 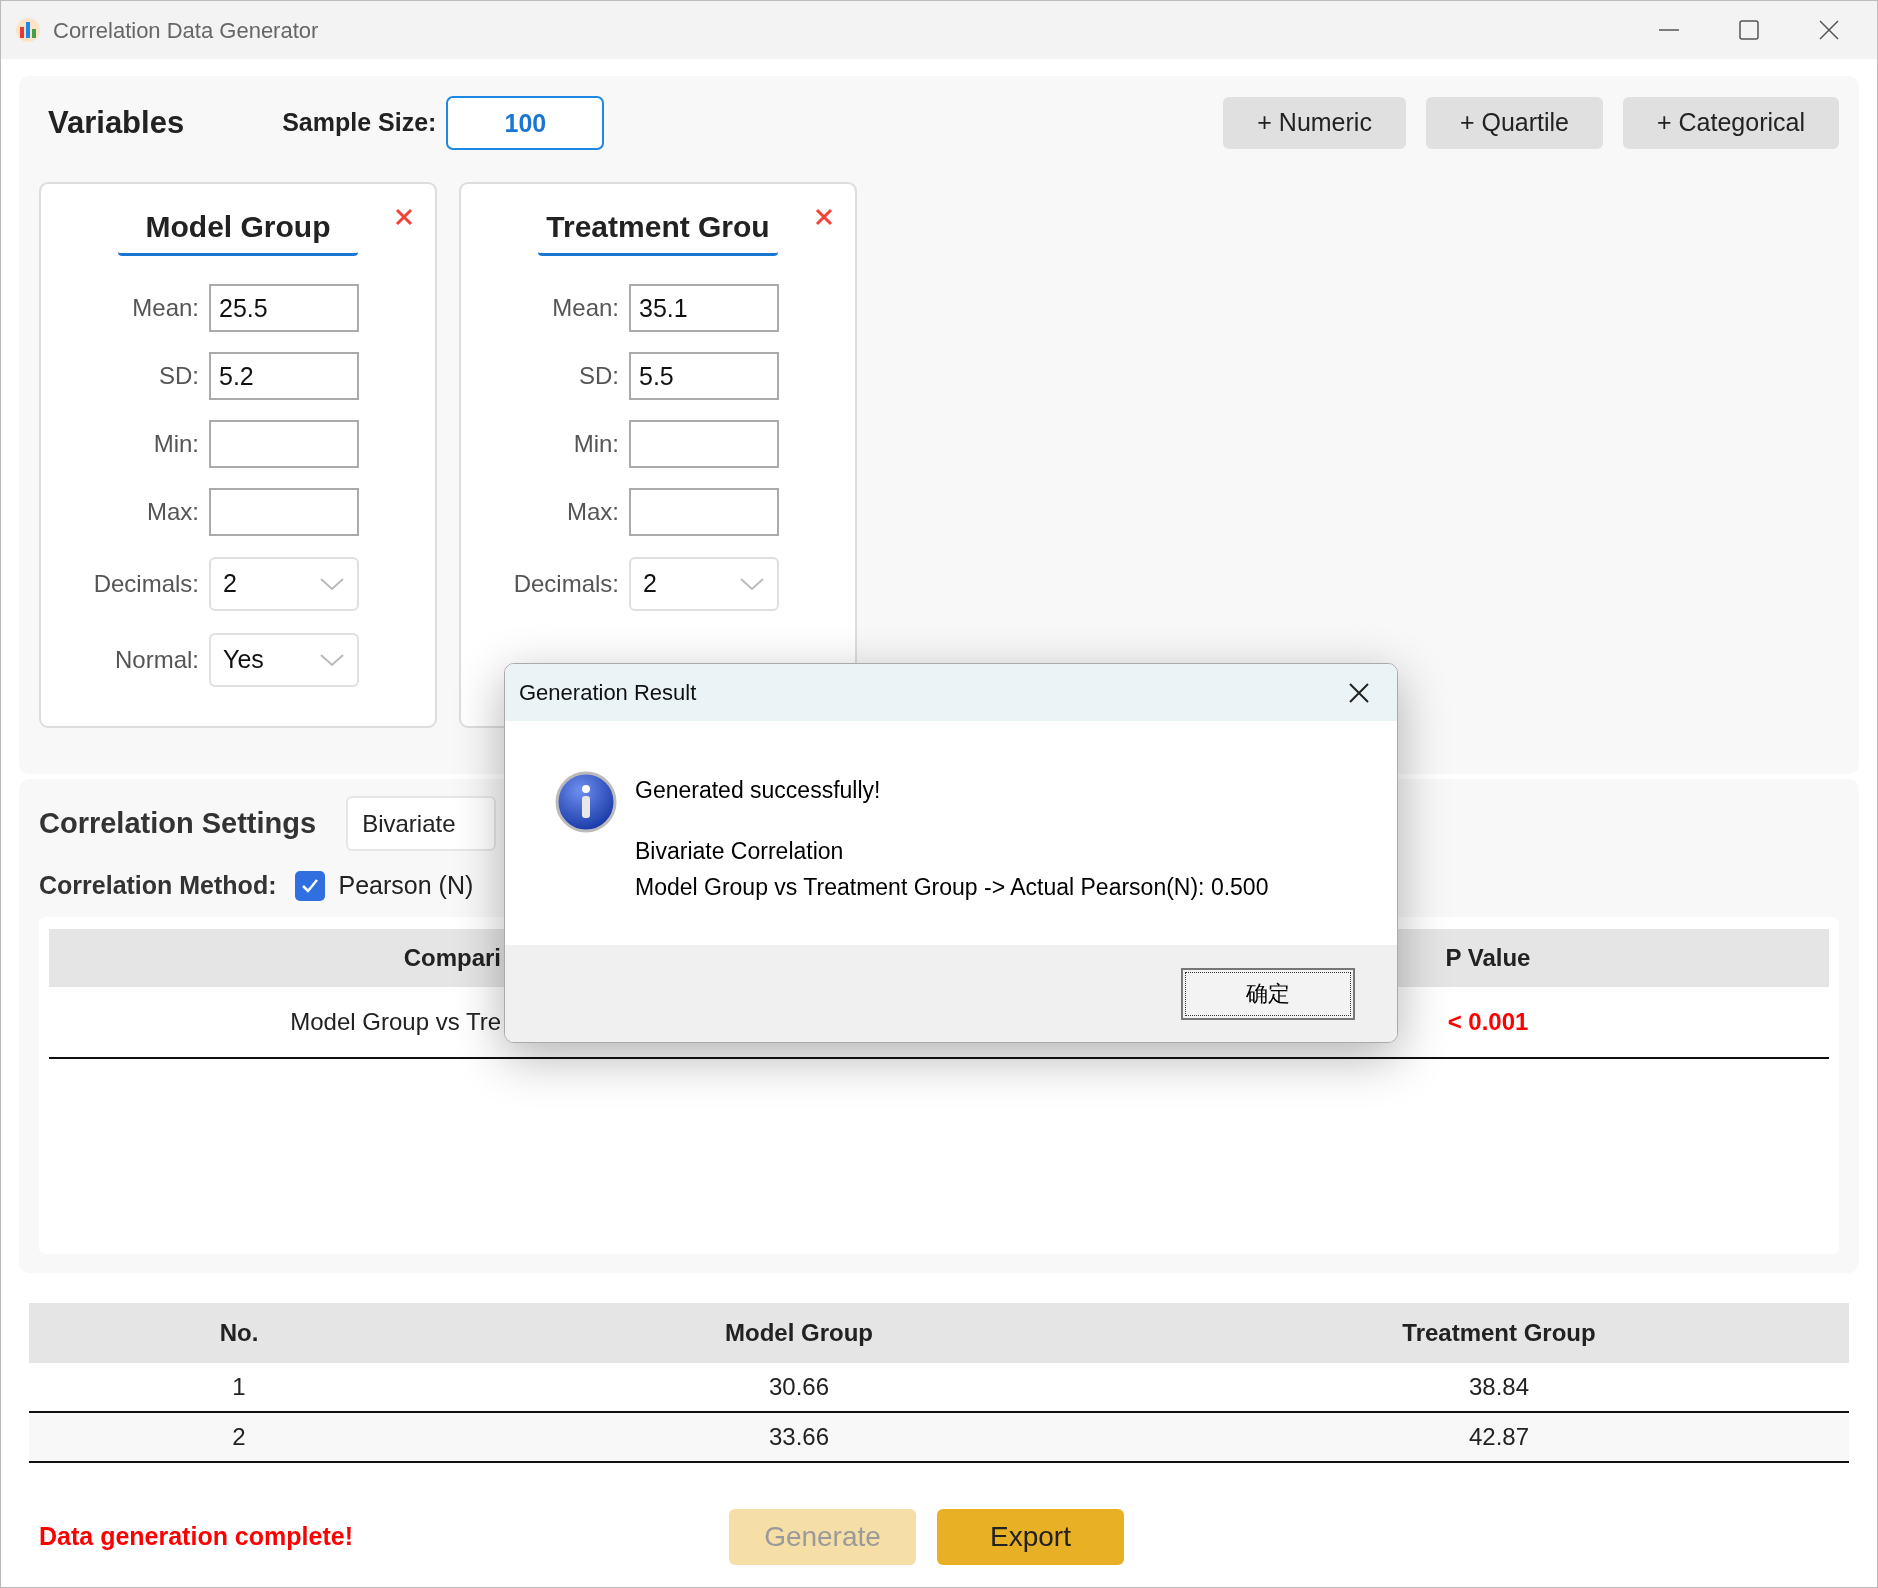 What do you see at coordinates (421, 823) in the screenshot?
I see `dropdown: Bivariate` at bounding box center [421, 823].